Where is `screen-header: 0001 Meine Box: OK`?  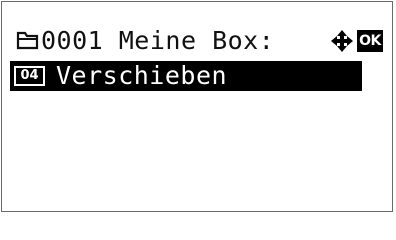
screen-header: 0001 Meine Box: OK is located at coordinates (201, 41).